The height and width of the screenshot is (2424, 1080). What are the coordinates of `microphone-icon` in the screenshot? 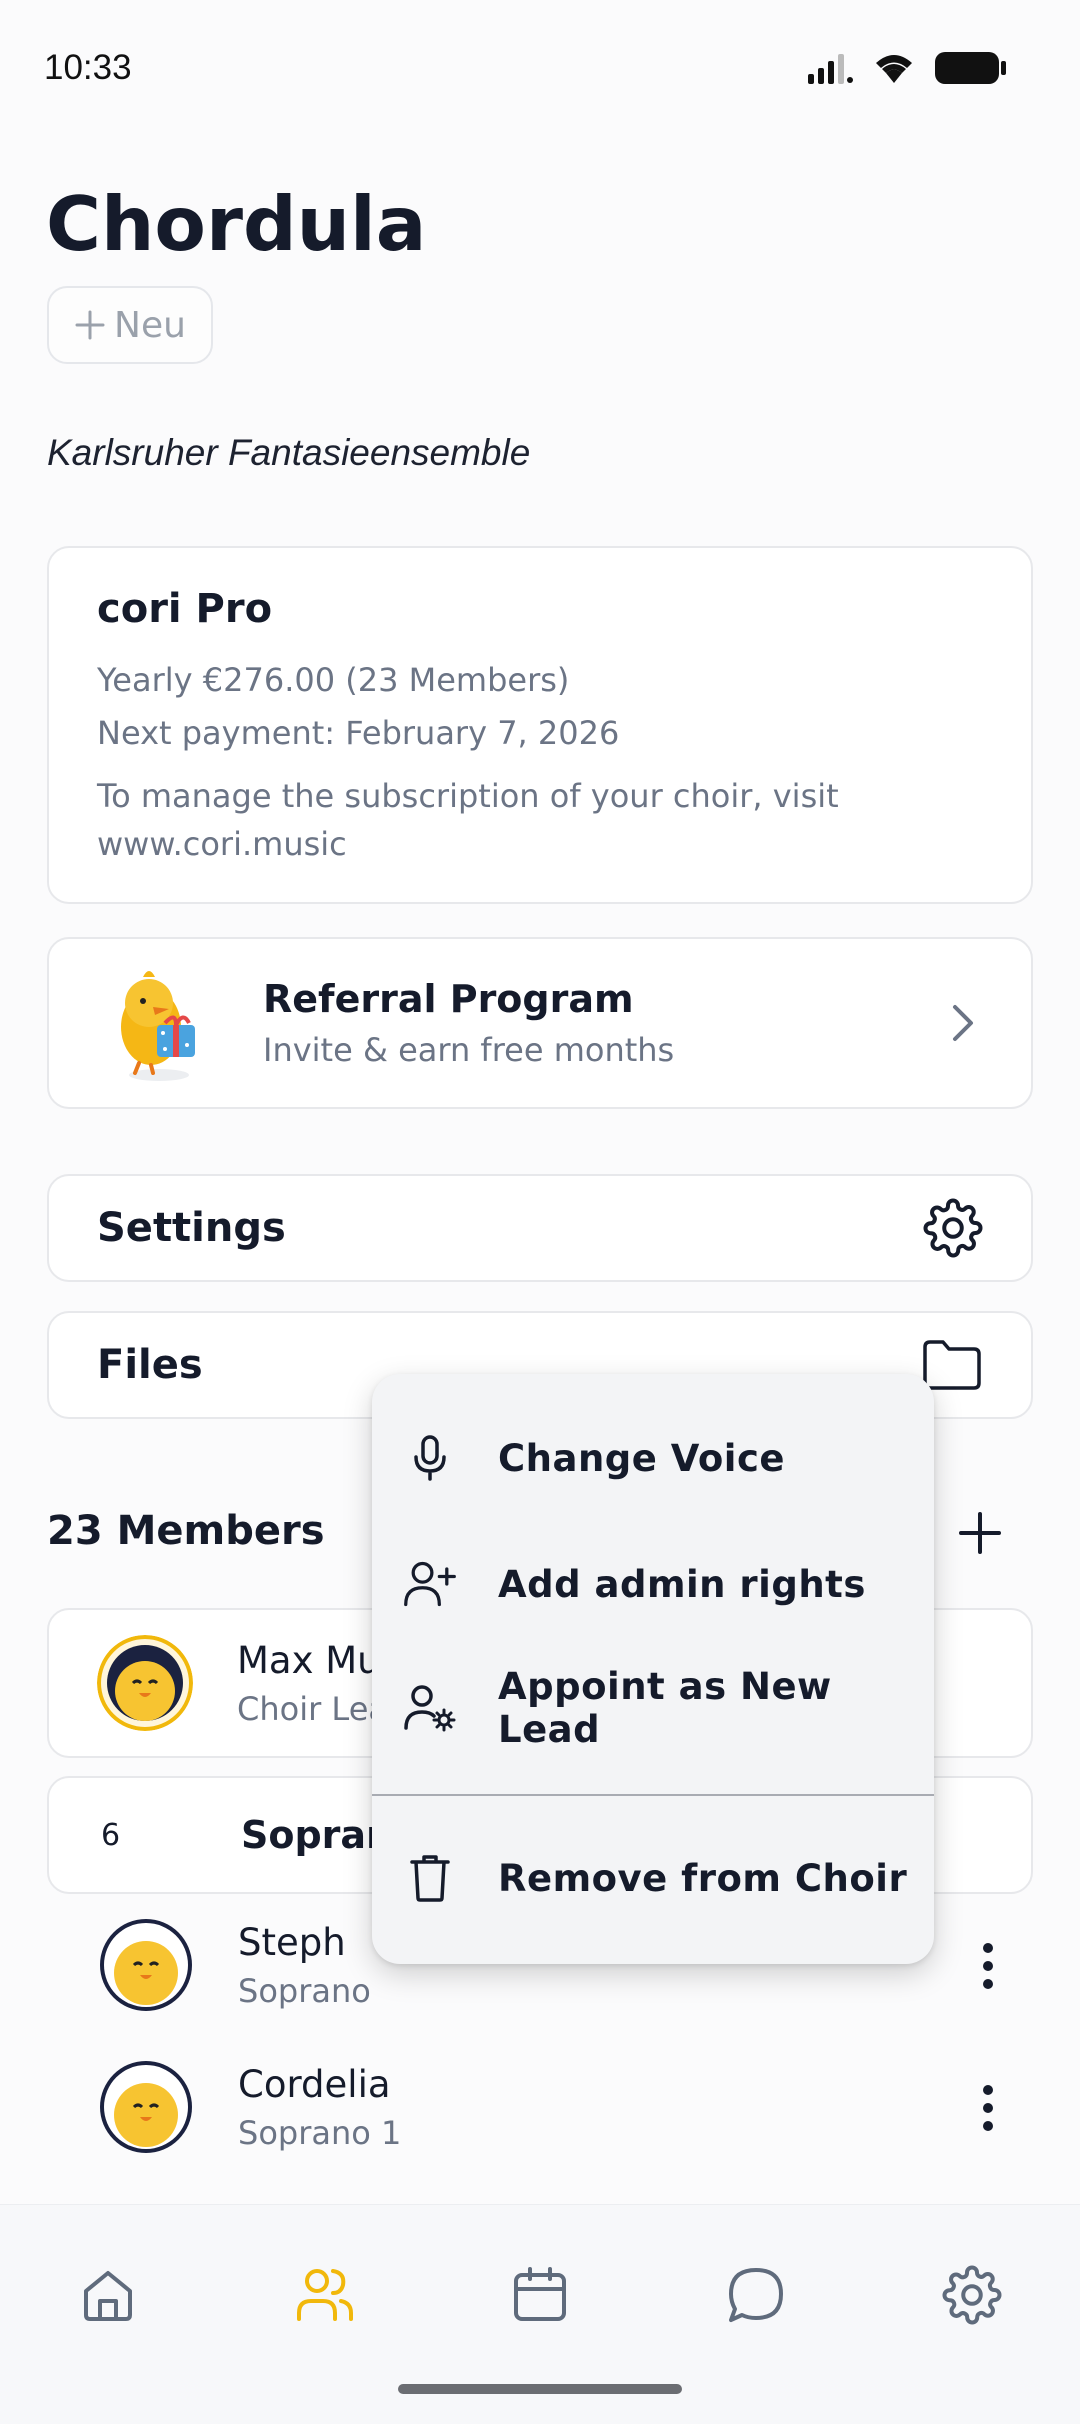 It's located at (430, 1458).